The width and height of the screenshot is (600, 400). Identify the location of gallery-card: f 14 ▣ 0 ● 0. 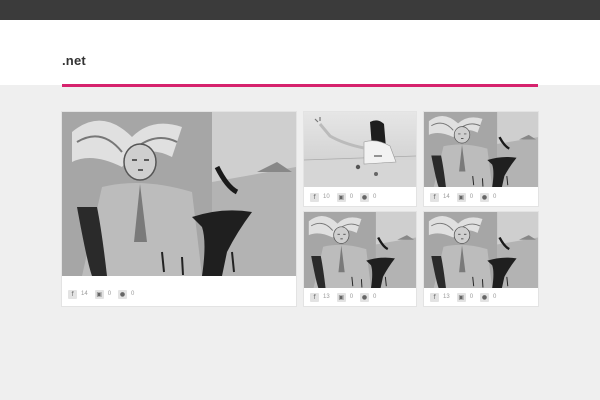
(481, 159).